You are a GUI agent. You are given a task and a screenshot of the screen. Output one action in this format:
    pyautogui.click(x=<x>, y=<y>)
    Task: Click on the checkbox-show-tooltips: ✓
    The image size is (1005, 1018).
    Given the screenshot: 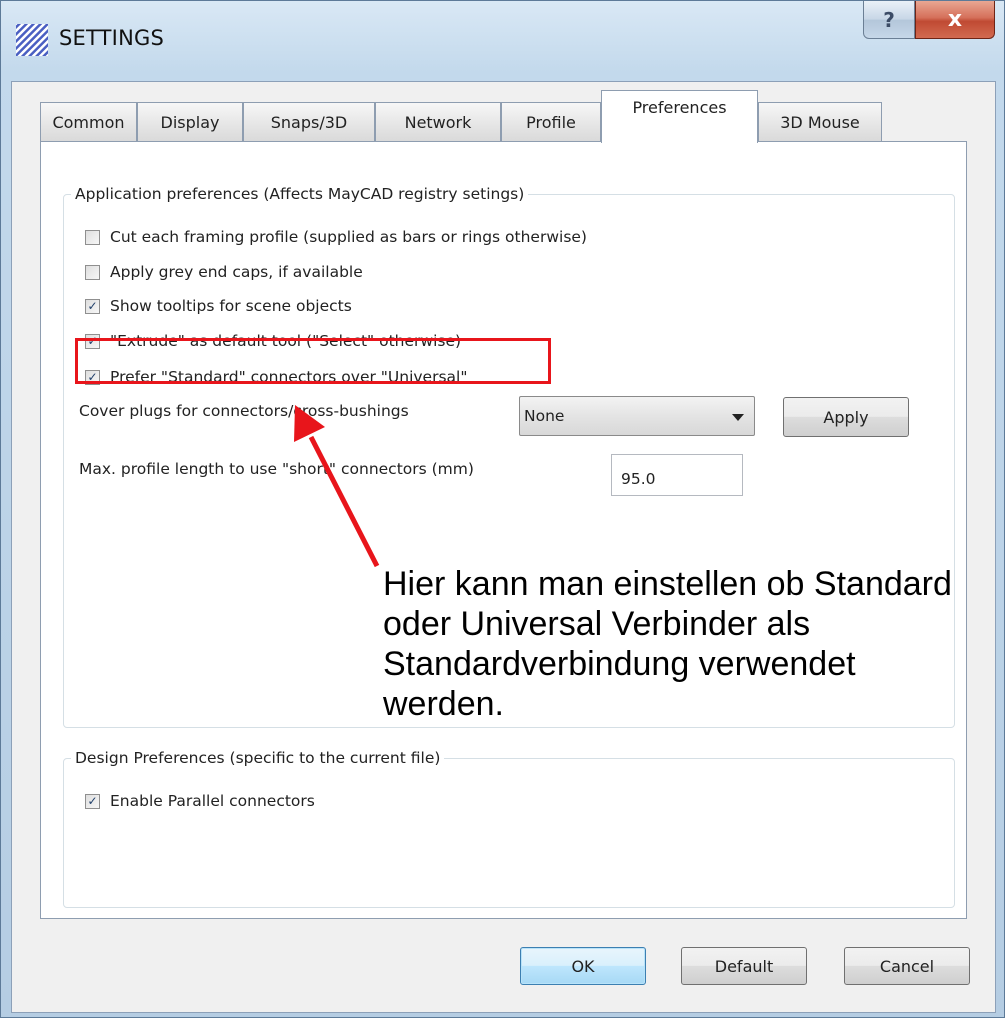 What is the action you would take?
    pyautogui.click(x=92, y=306)
    